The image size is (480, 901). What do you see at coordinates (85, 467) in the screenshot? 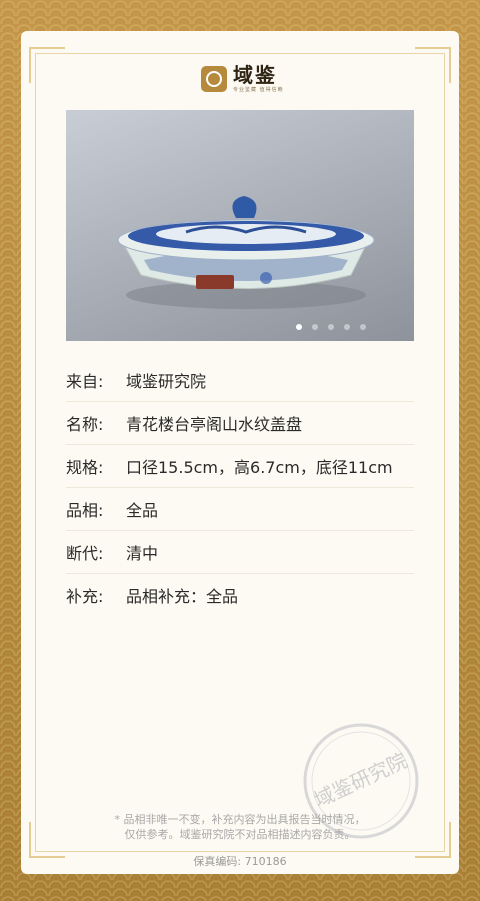
I see `detail-label: 规格:` at bounding box center [85, 467].